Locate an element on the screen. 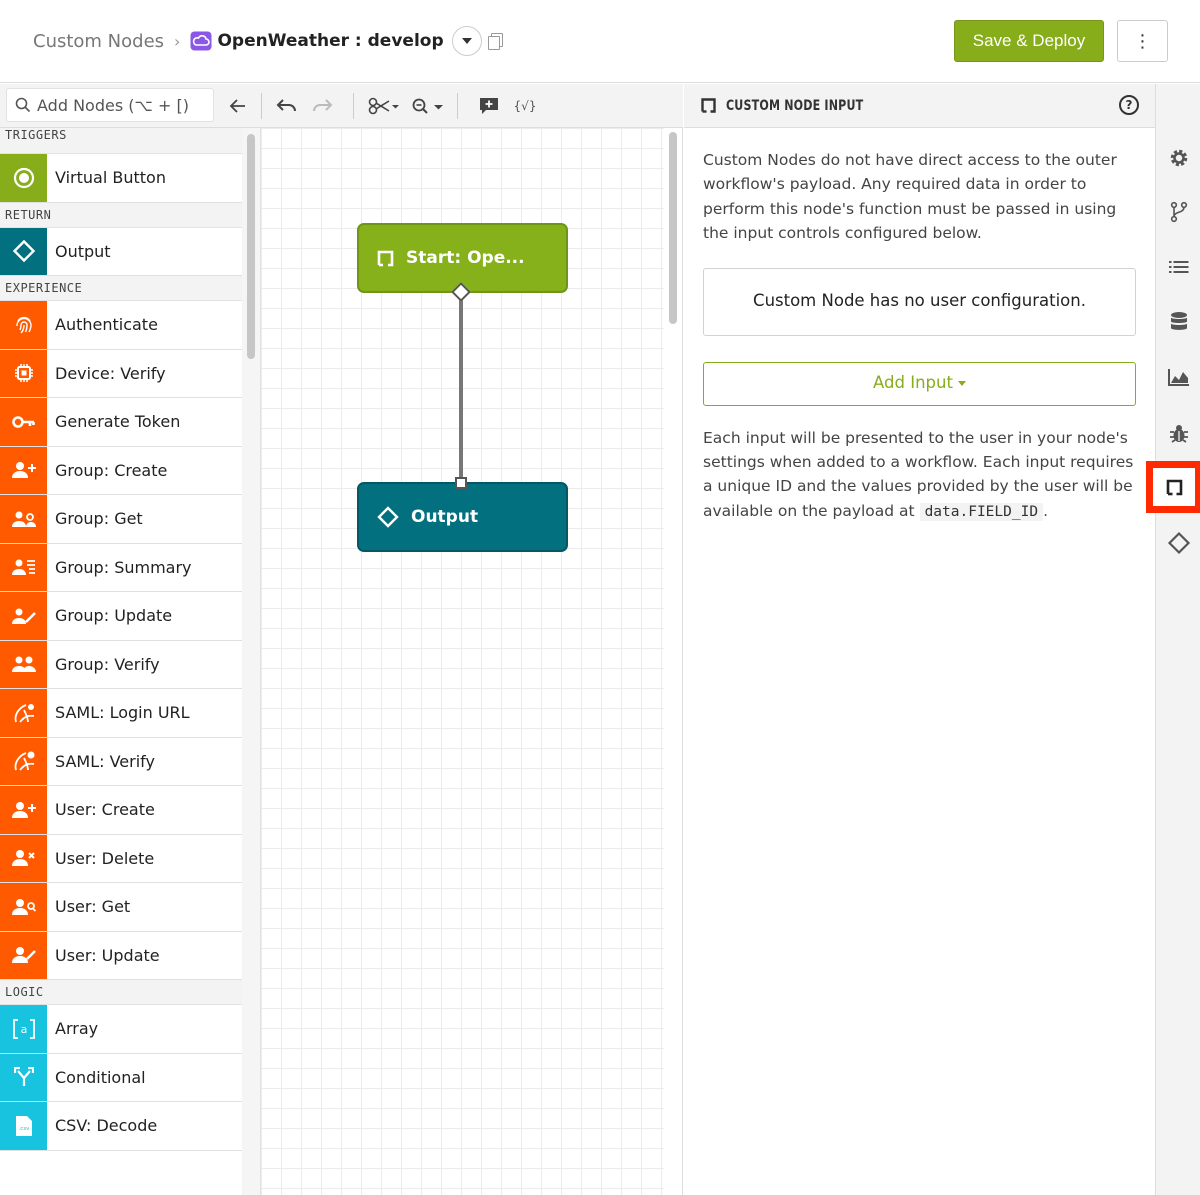  custom-node-input-icon is located at coordinates (1174, 487).